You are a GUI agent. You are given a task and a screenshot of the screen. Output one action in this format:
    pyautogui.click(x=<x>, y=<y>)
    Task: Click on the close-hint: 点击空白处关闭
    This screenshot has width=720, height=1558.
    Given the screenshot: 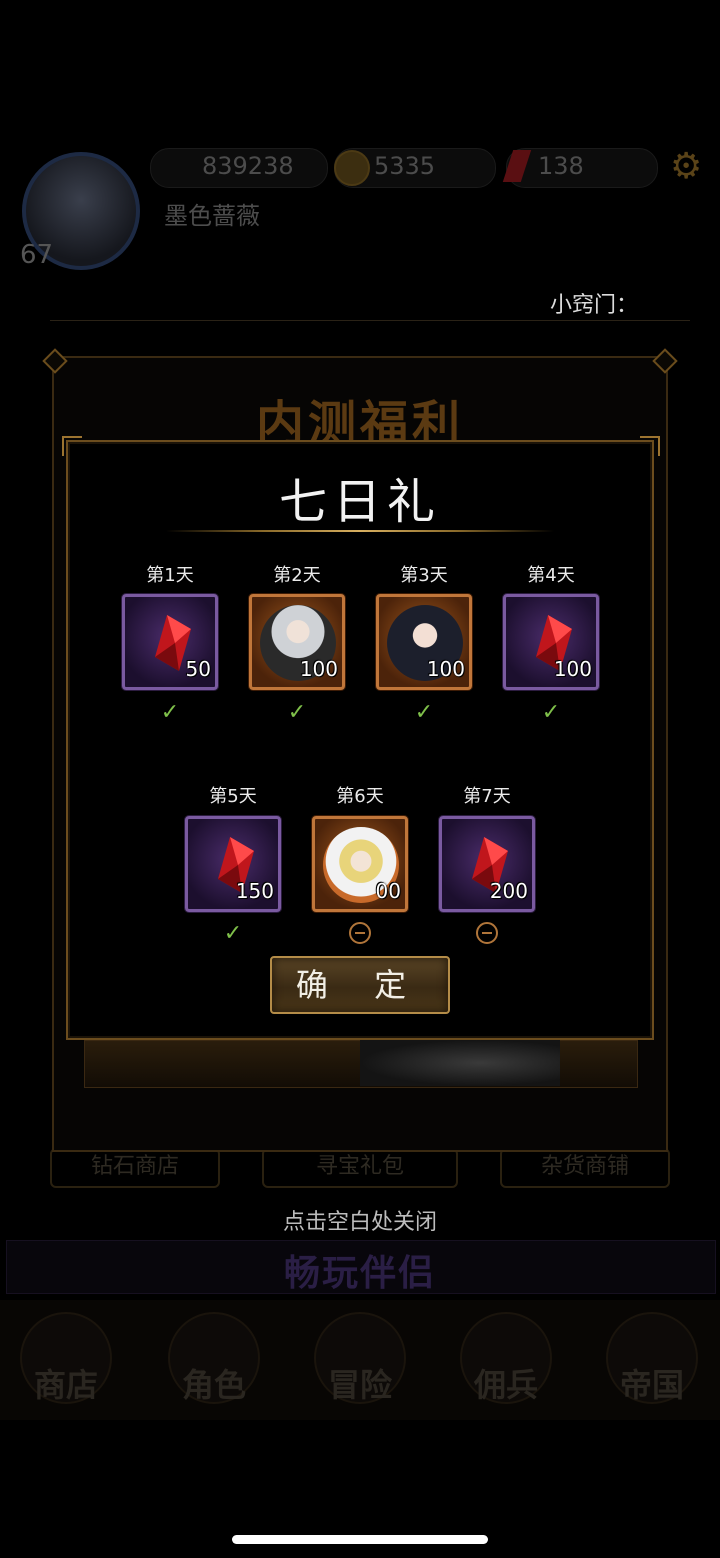 What is the action you would take?
    pyautogui.click(x=360, y=1220)
    